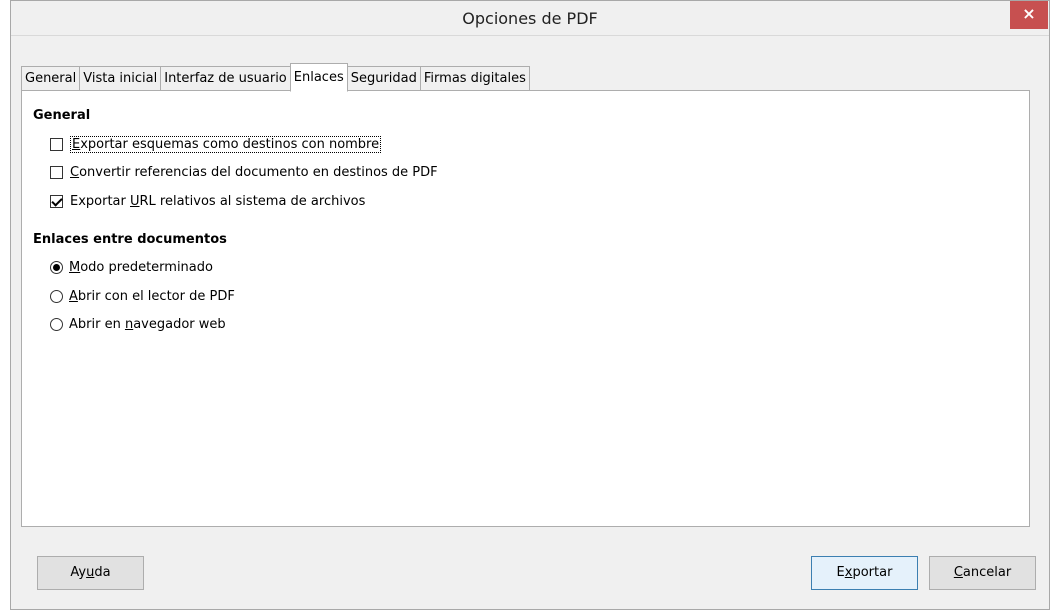  I want to click on tab-vista-inicial: Vista inicial, so click(120, 78).